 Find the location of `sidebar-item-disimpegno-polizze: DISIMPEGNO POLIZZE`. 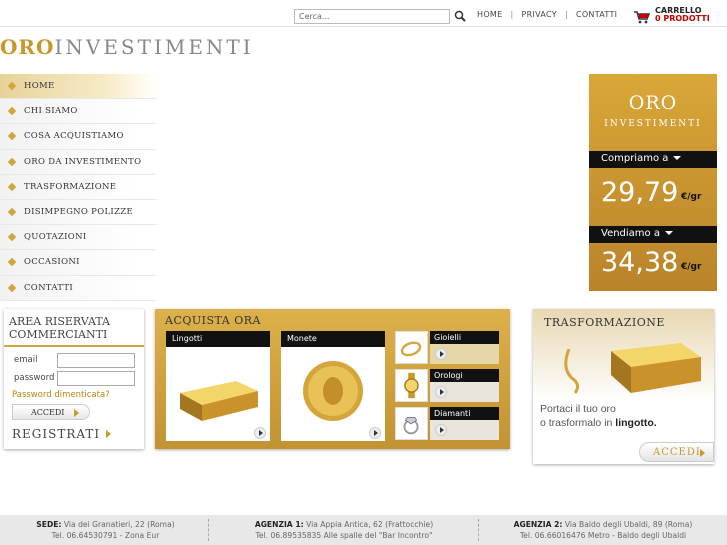

sidebar-item-disimpegno-polizze: DISIMPEGNO POLIZZE is located at coordinates (78, 212).